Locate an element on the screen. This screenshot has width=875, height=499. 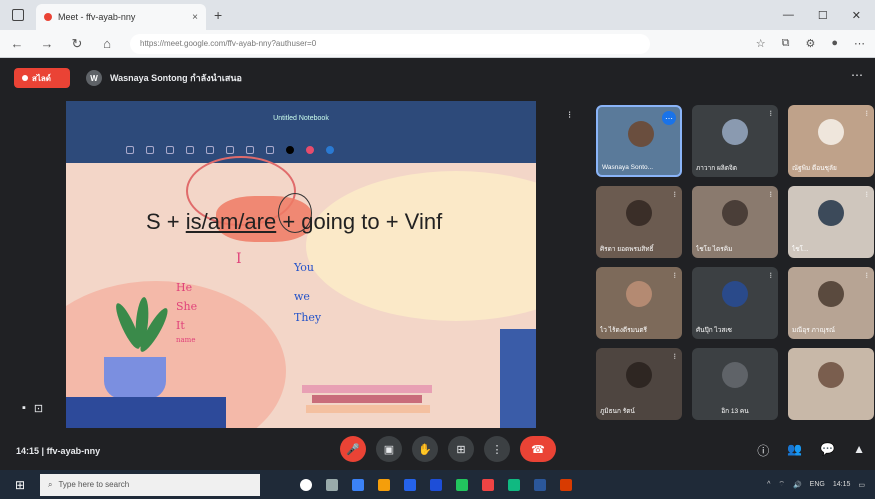
participant-tile: ⁝ ศันปุ๊ก ไวสเซ is located at coordinates (735, 303).